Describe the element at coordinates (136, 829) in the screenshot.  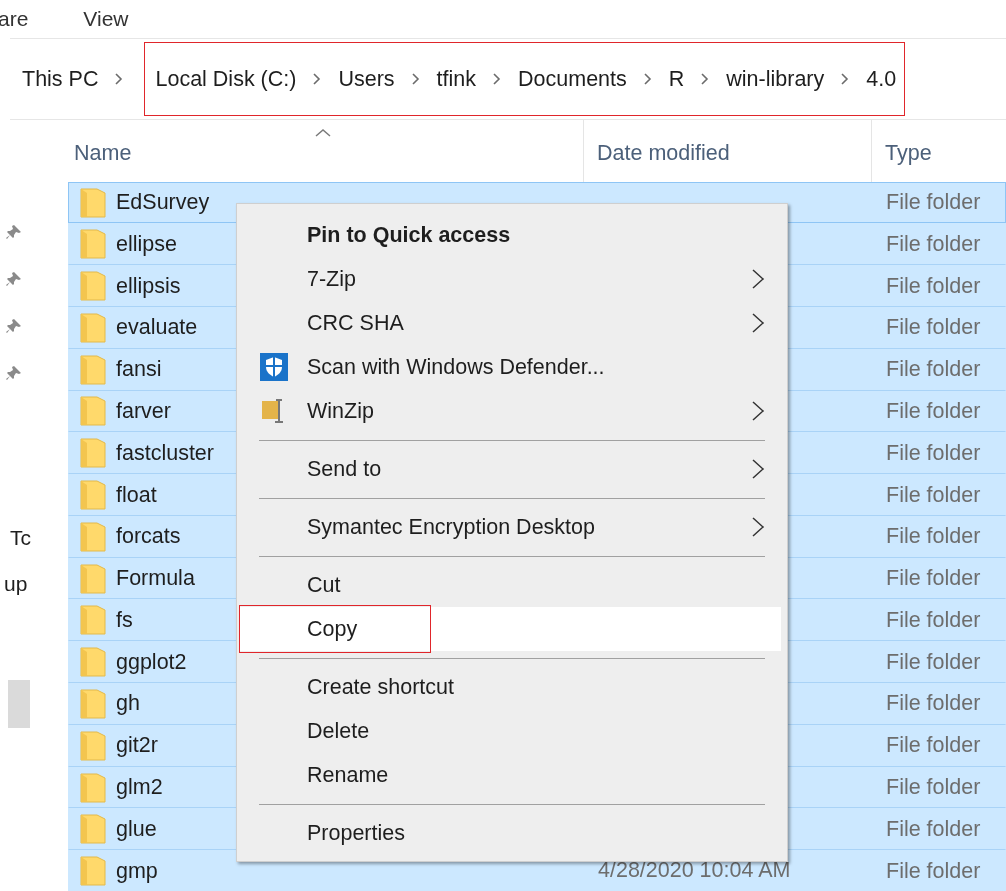
I see `file-name: glue` at that location.